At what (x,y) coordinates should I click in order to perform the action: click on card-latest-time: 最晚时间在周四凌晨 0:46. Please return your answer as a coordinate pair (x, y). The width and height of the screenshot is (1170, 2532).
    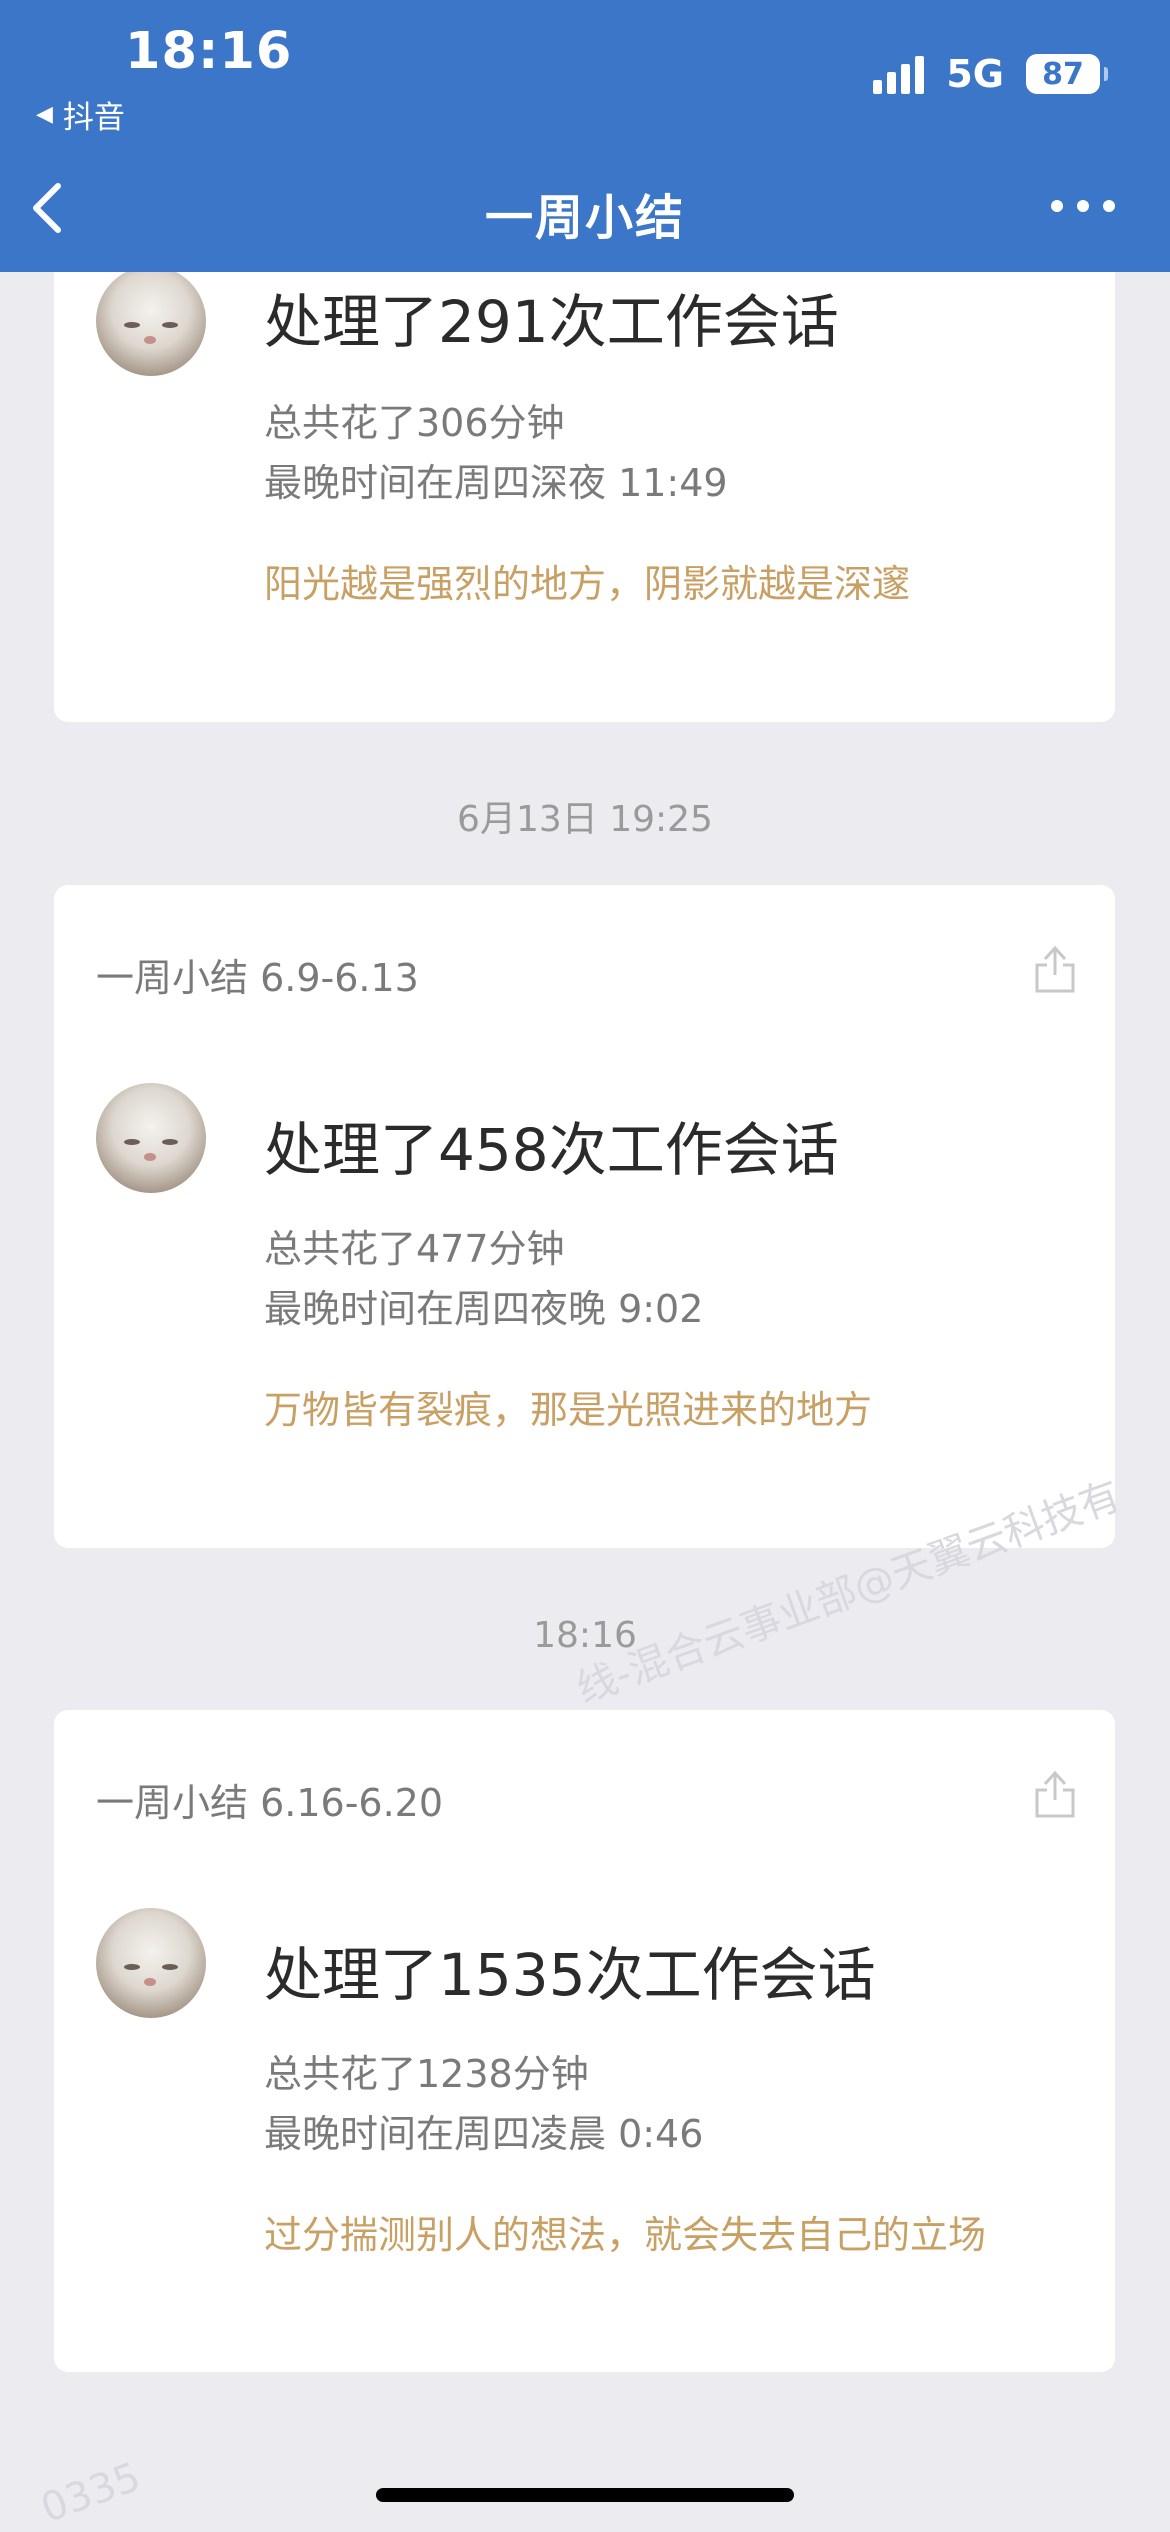
    Looking at the image, I should click on (484, 2134).